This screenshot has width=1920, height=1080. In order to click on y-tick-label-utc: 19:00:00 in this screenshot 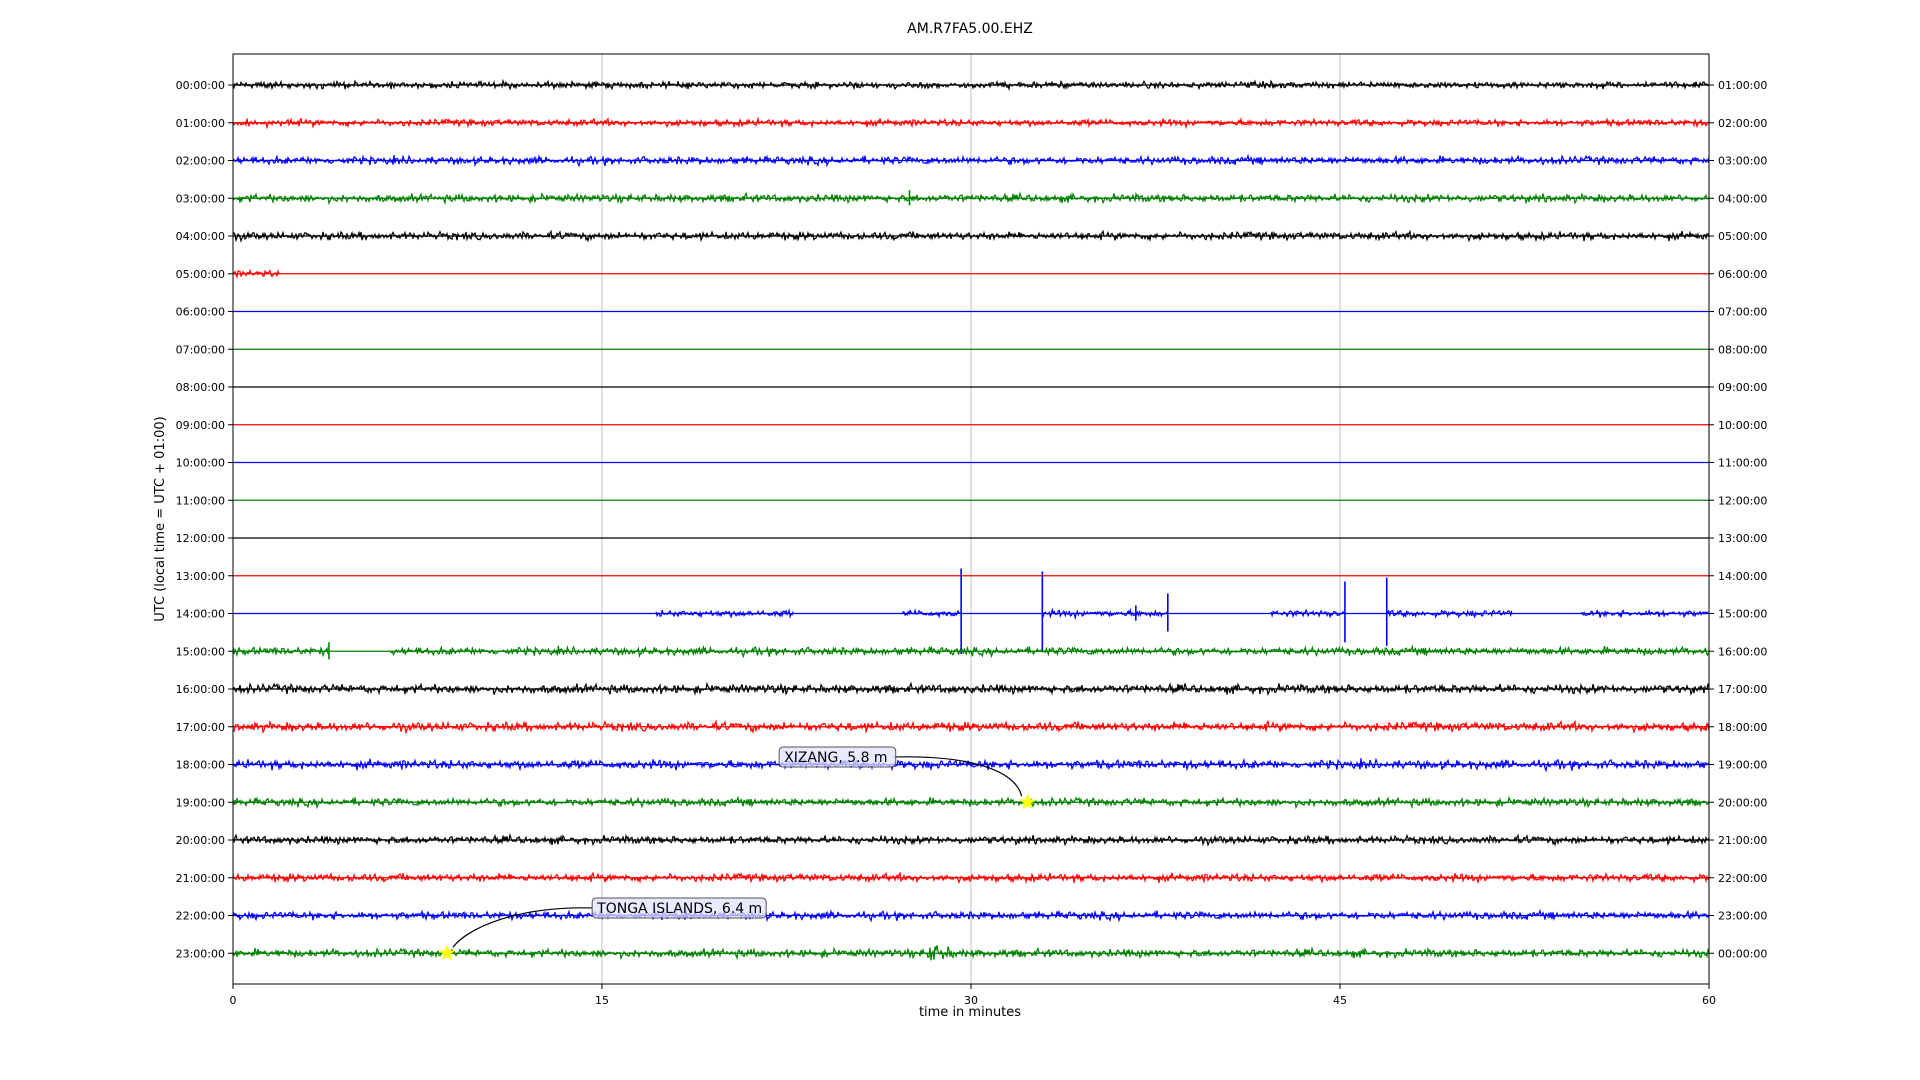, I will do `click(200, 802)`.